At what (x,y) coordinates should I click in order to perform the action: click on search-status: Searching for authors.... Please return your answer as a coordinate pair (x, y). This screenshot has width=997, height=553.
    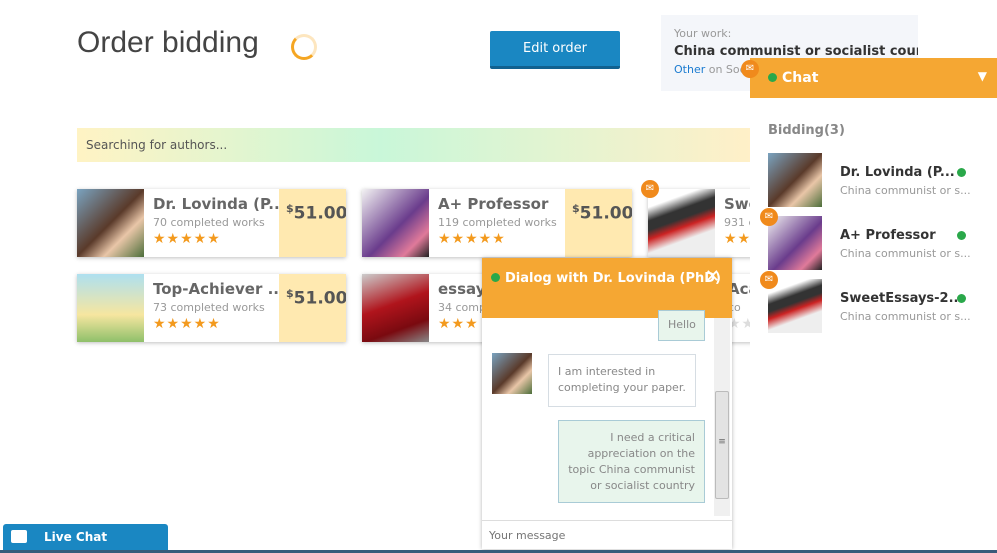
    Looking at the image, I should click on (413, 145).